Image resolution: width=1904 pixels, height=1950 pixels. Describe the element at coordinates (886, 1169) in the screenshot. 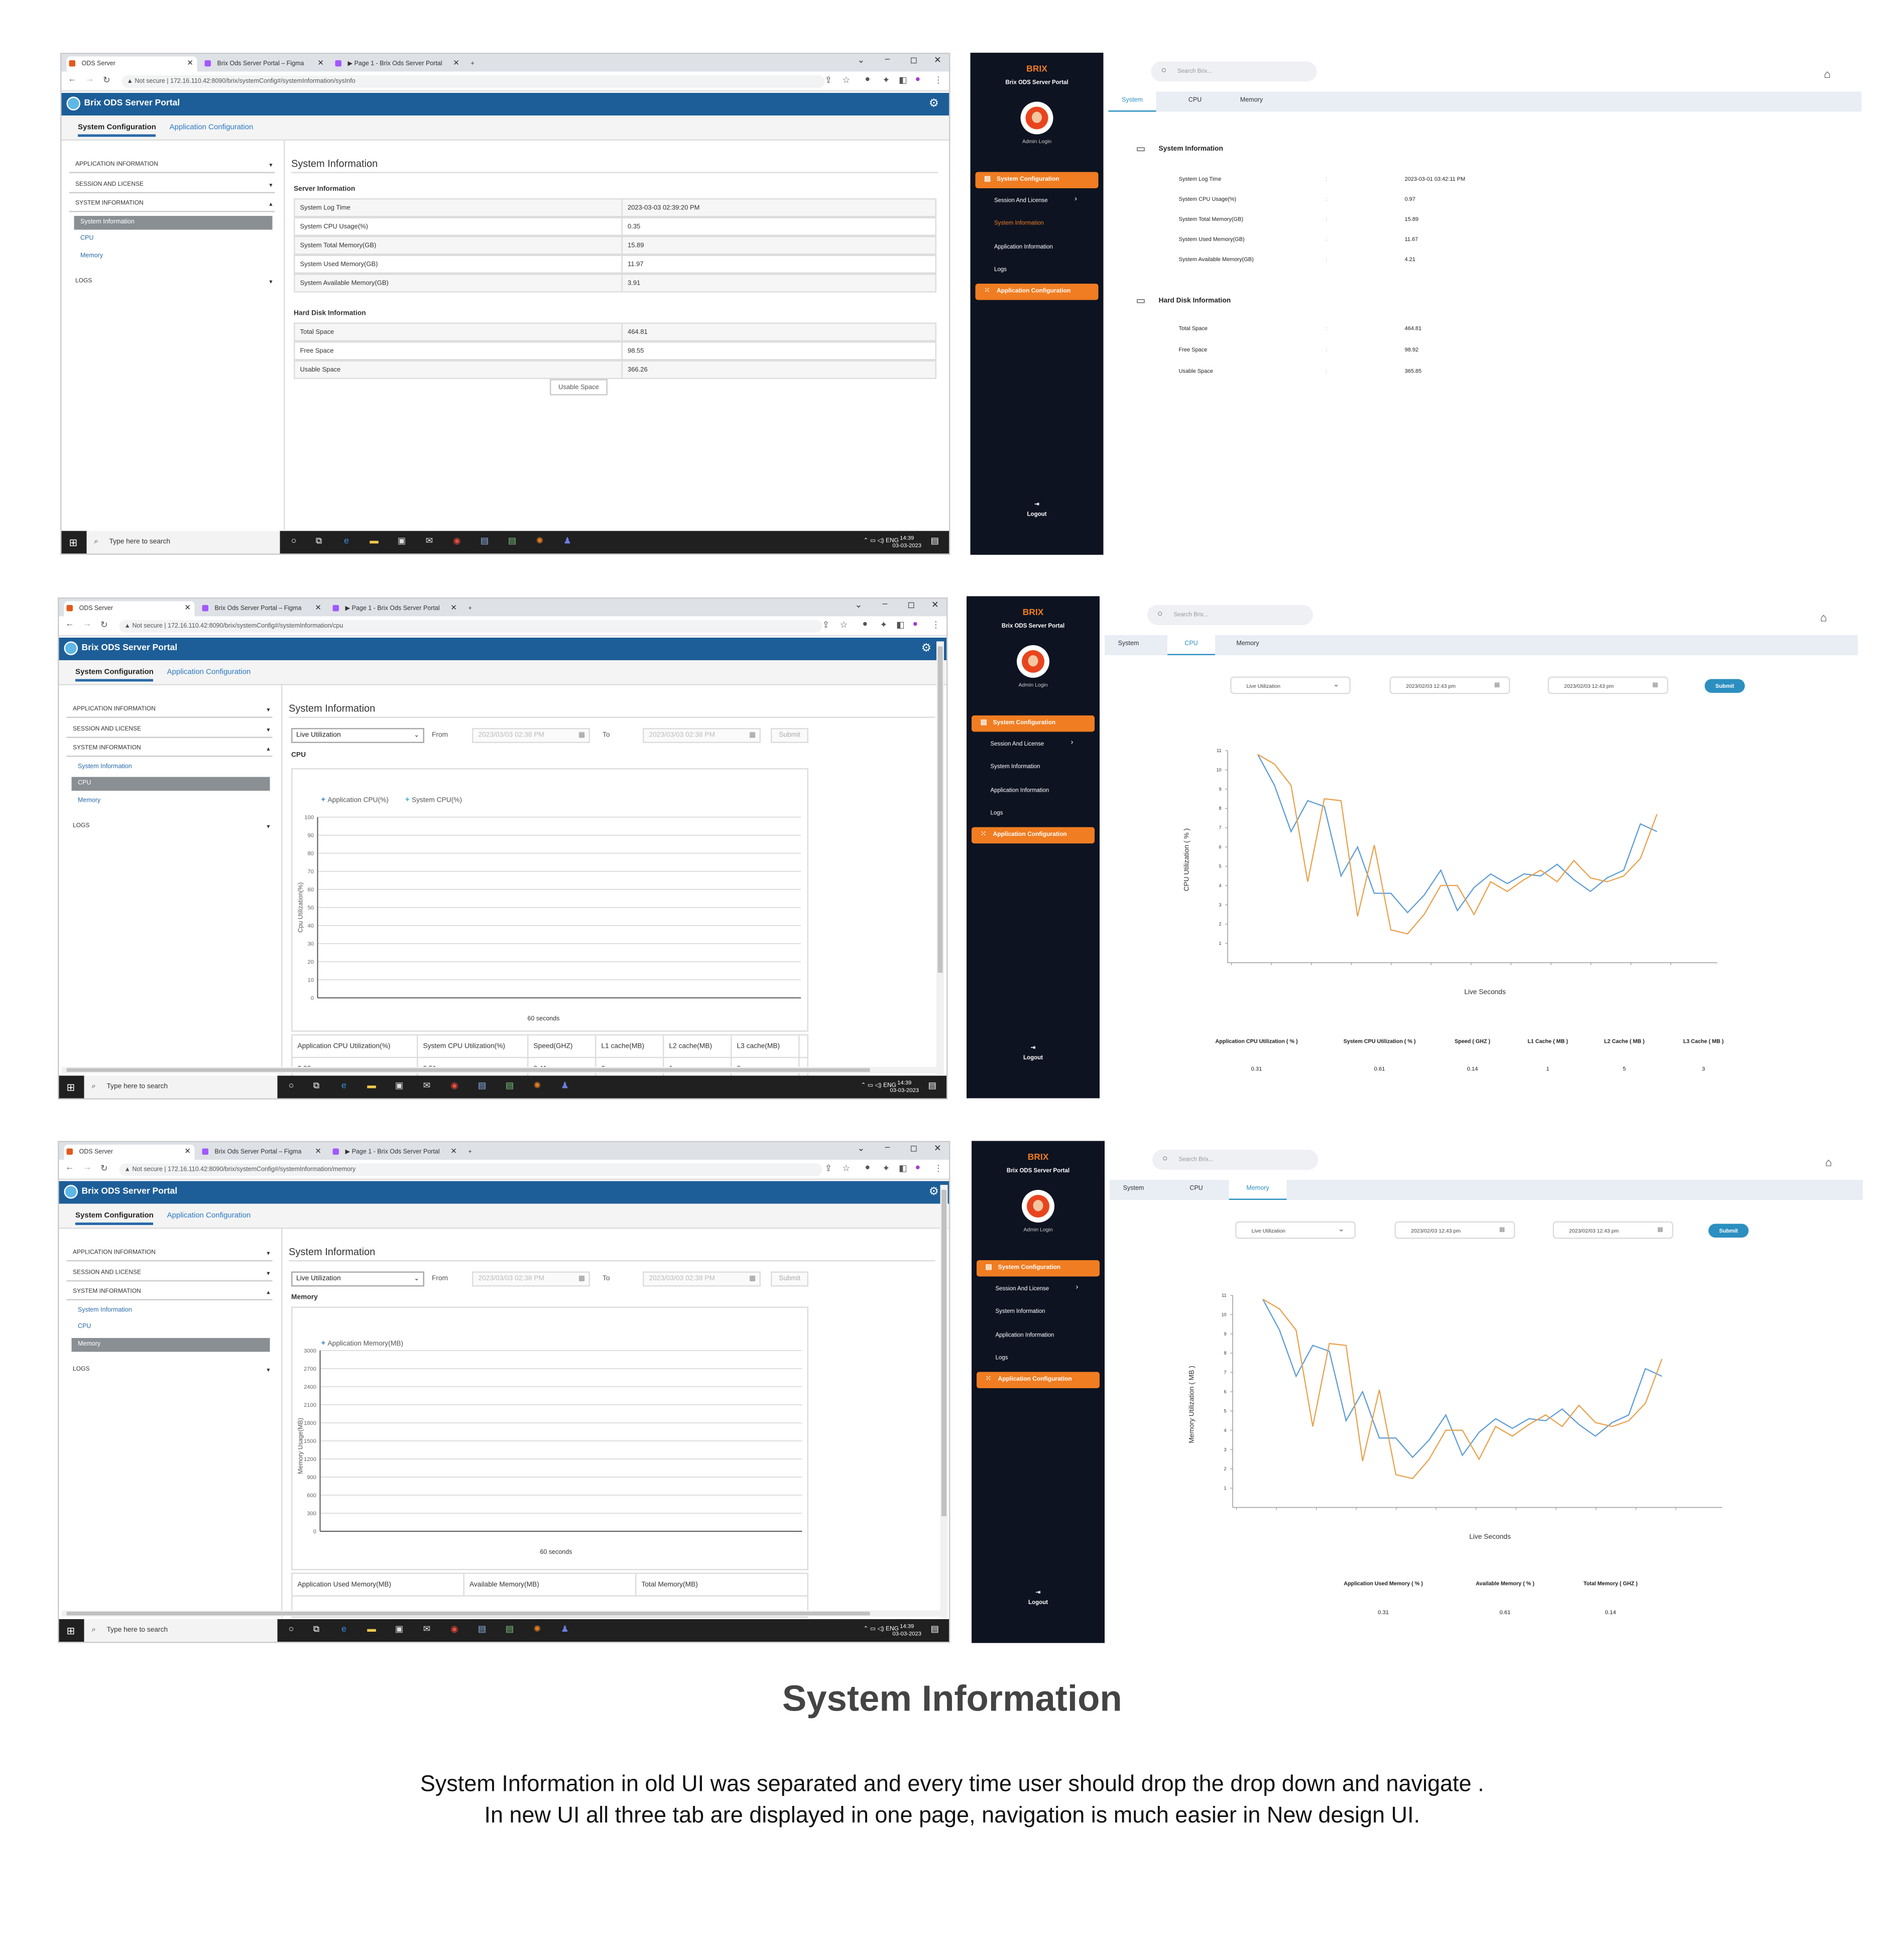

I see `extensions-icon: ✦` at that location.